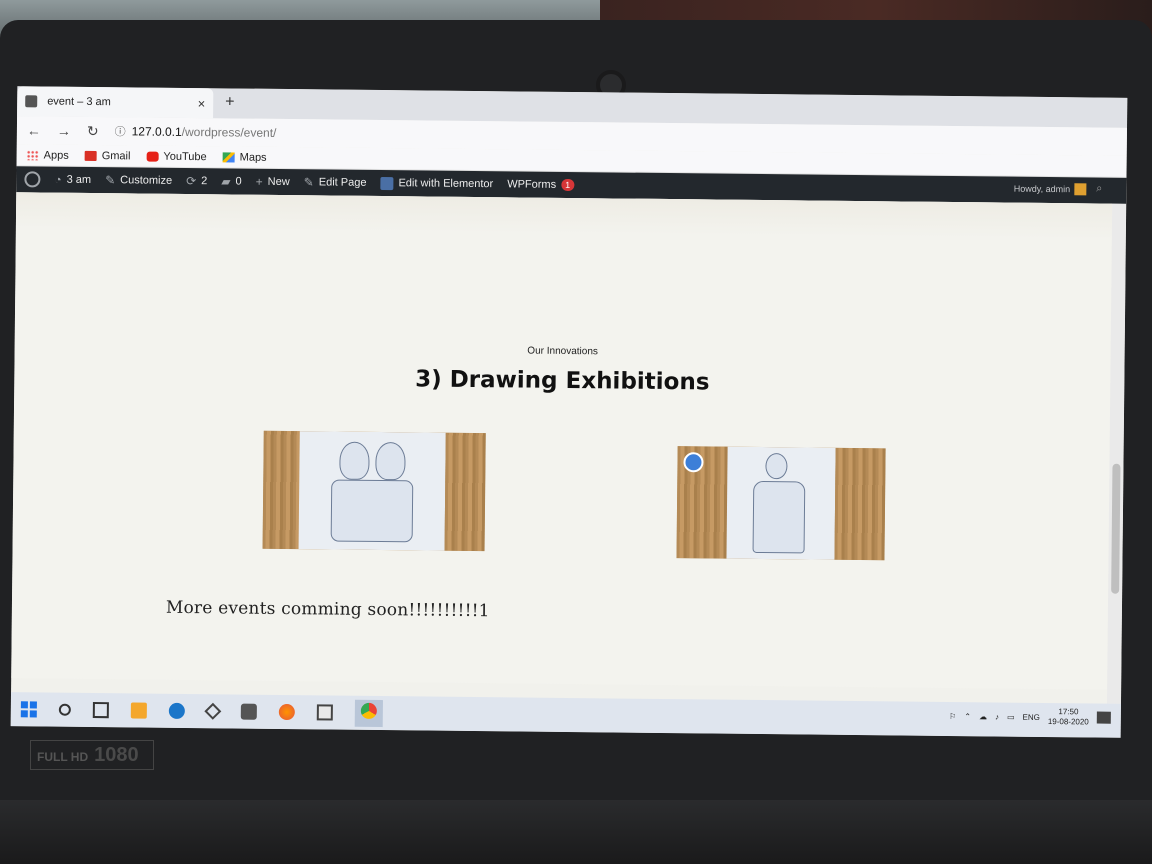 The width and height of the screenshot is (1152, 864). Describe the element at coordinates (1011, 716) in the screenshot. I see `battery-icon: ▭` at that location.